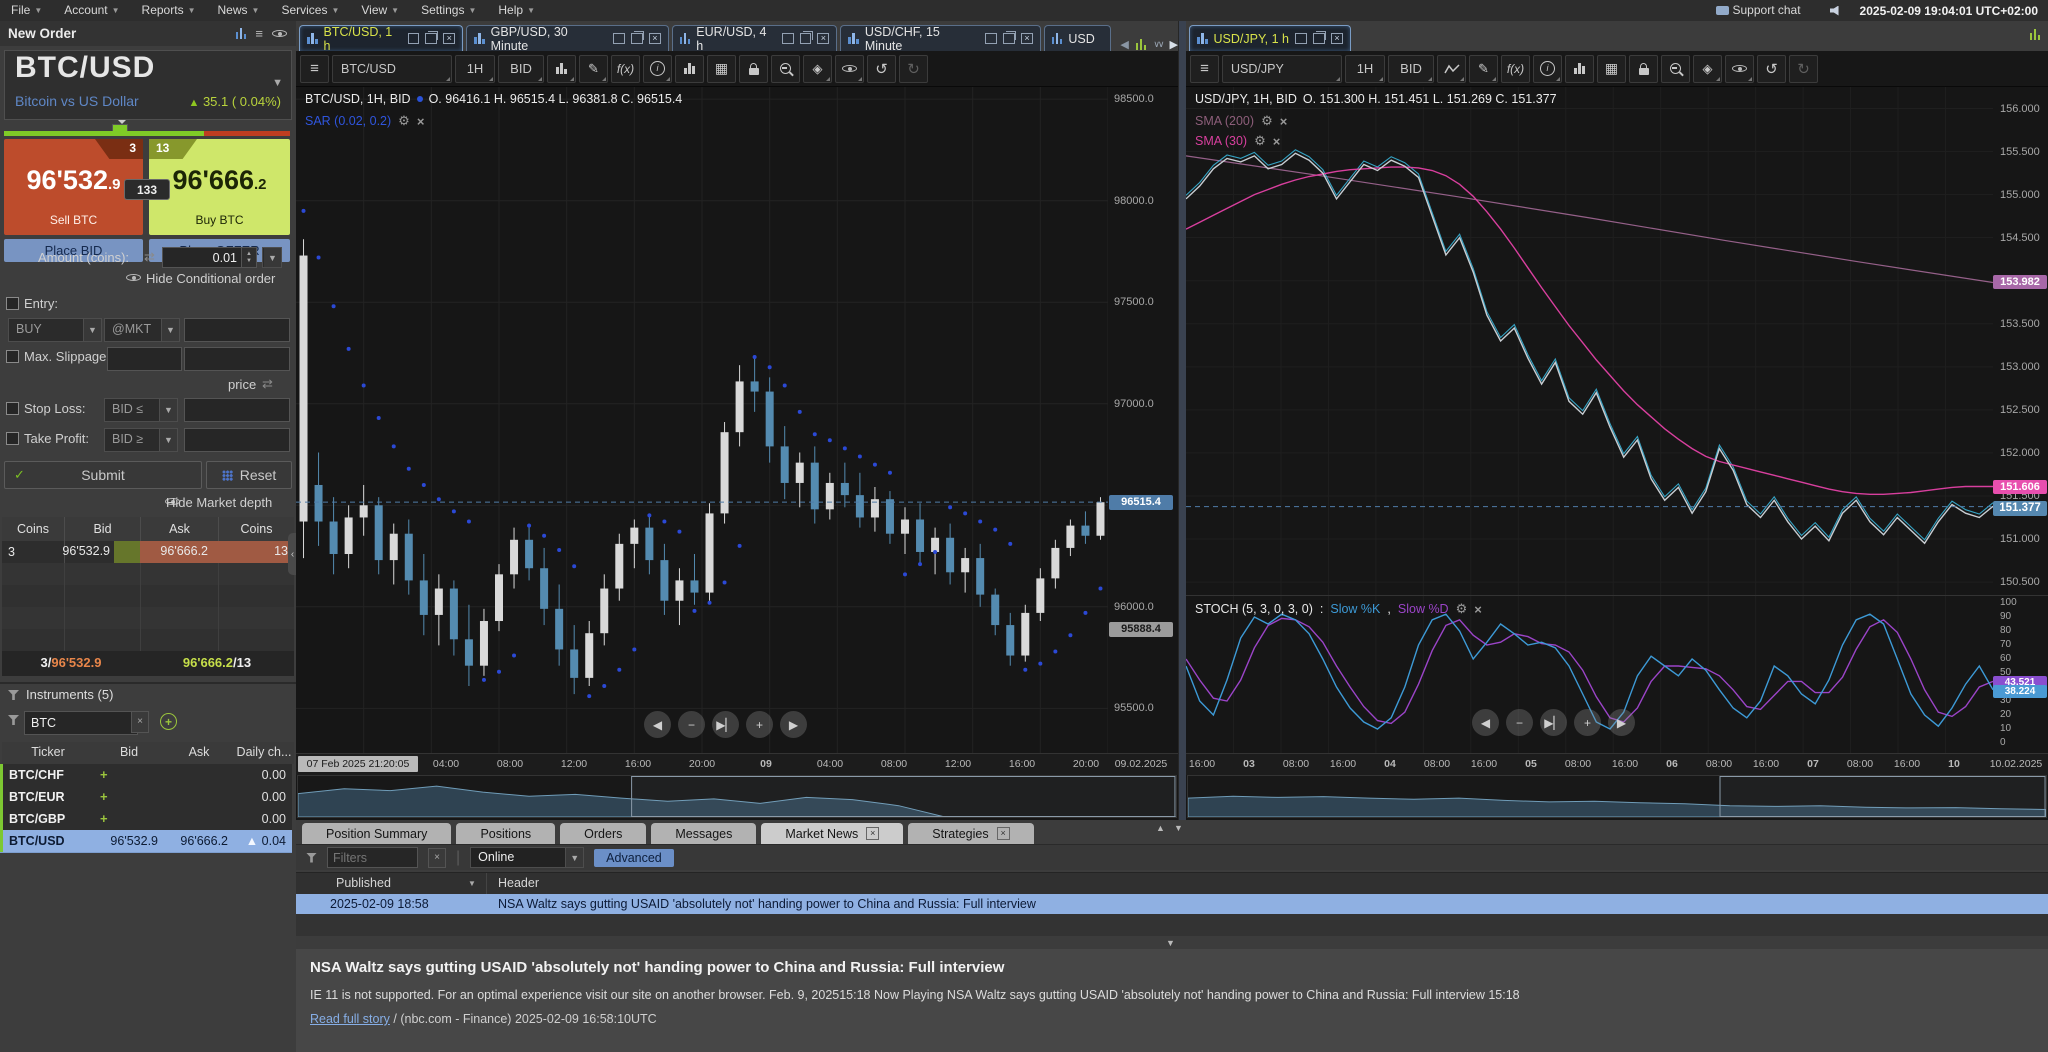 Image resolution: width=2048 pixels, height=1052 pixels. What do you see at coordinates (12, 303) in the screenshot?
I see `entry-checkbox` at bounding box center [12, 303].